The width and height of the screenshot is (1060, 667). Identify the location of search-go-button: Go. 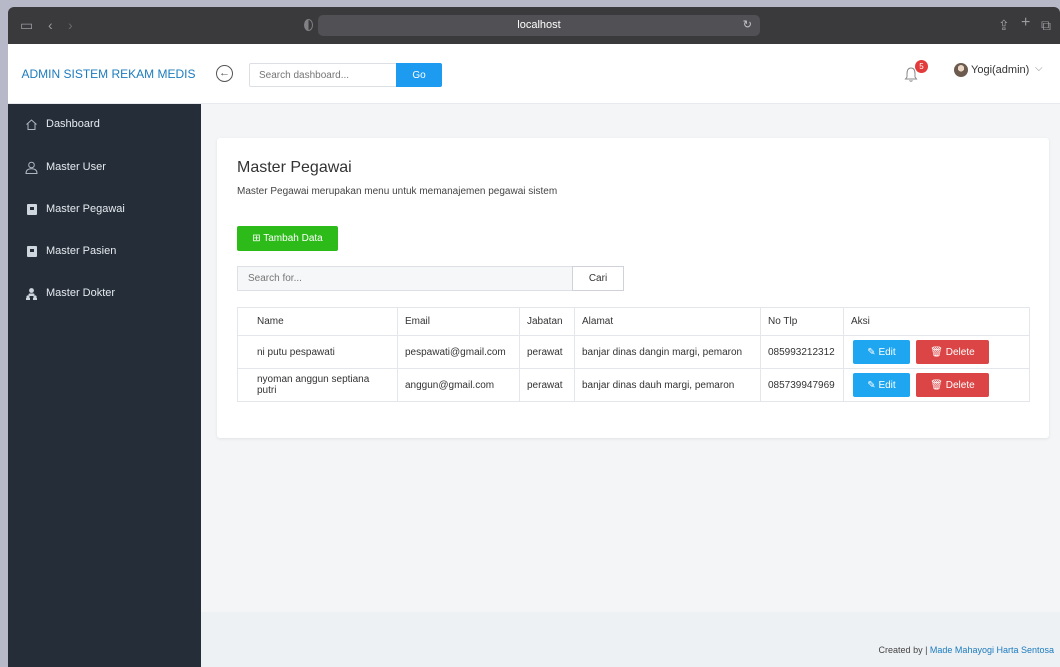
(419, 75).